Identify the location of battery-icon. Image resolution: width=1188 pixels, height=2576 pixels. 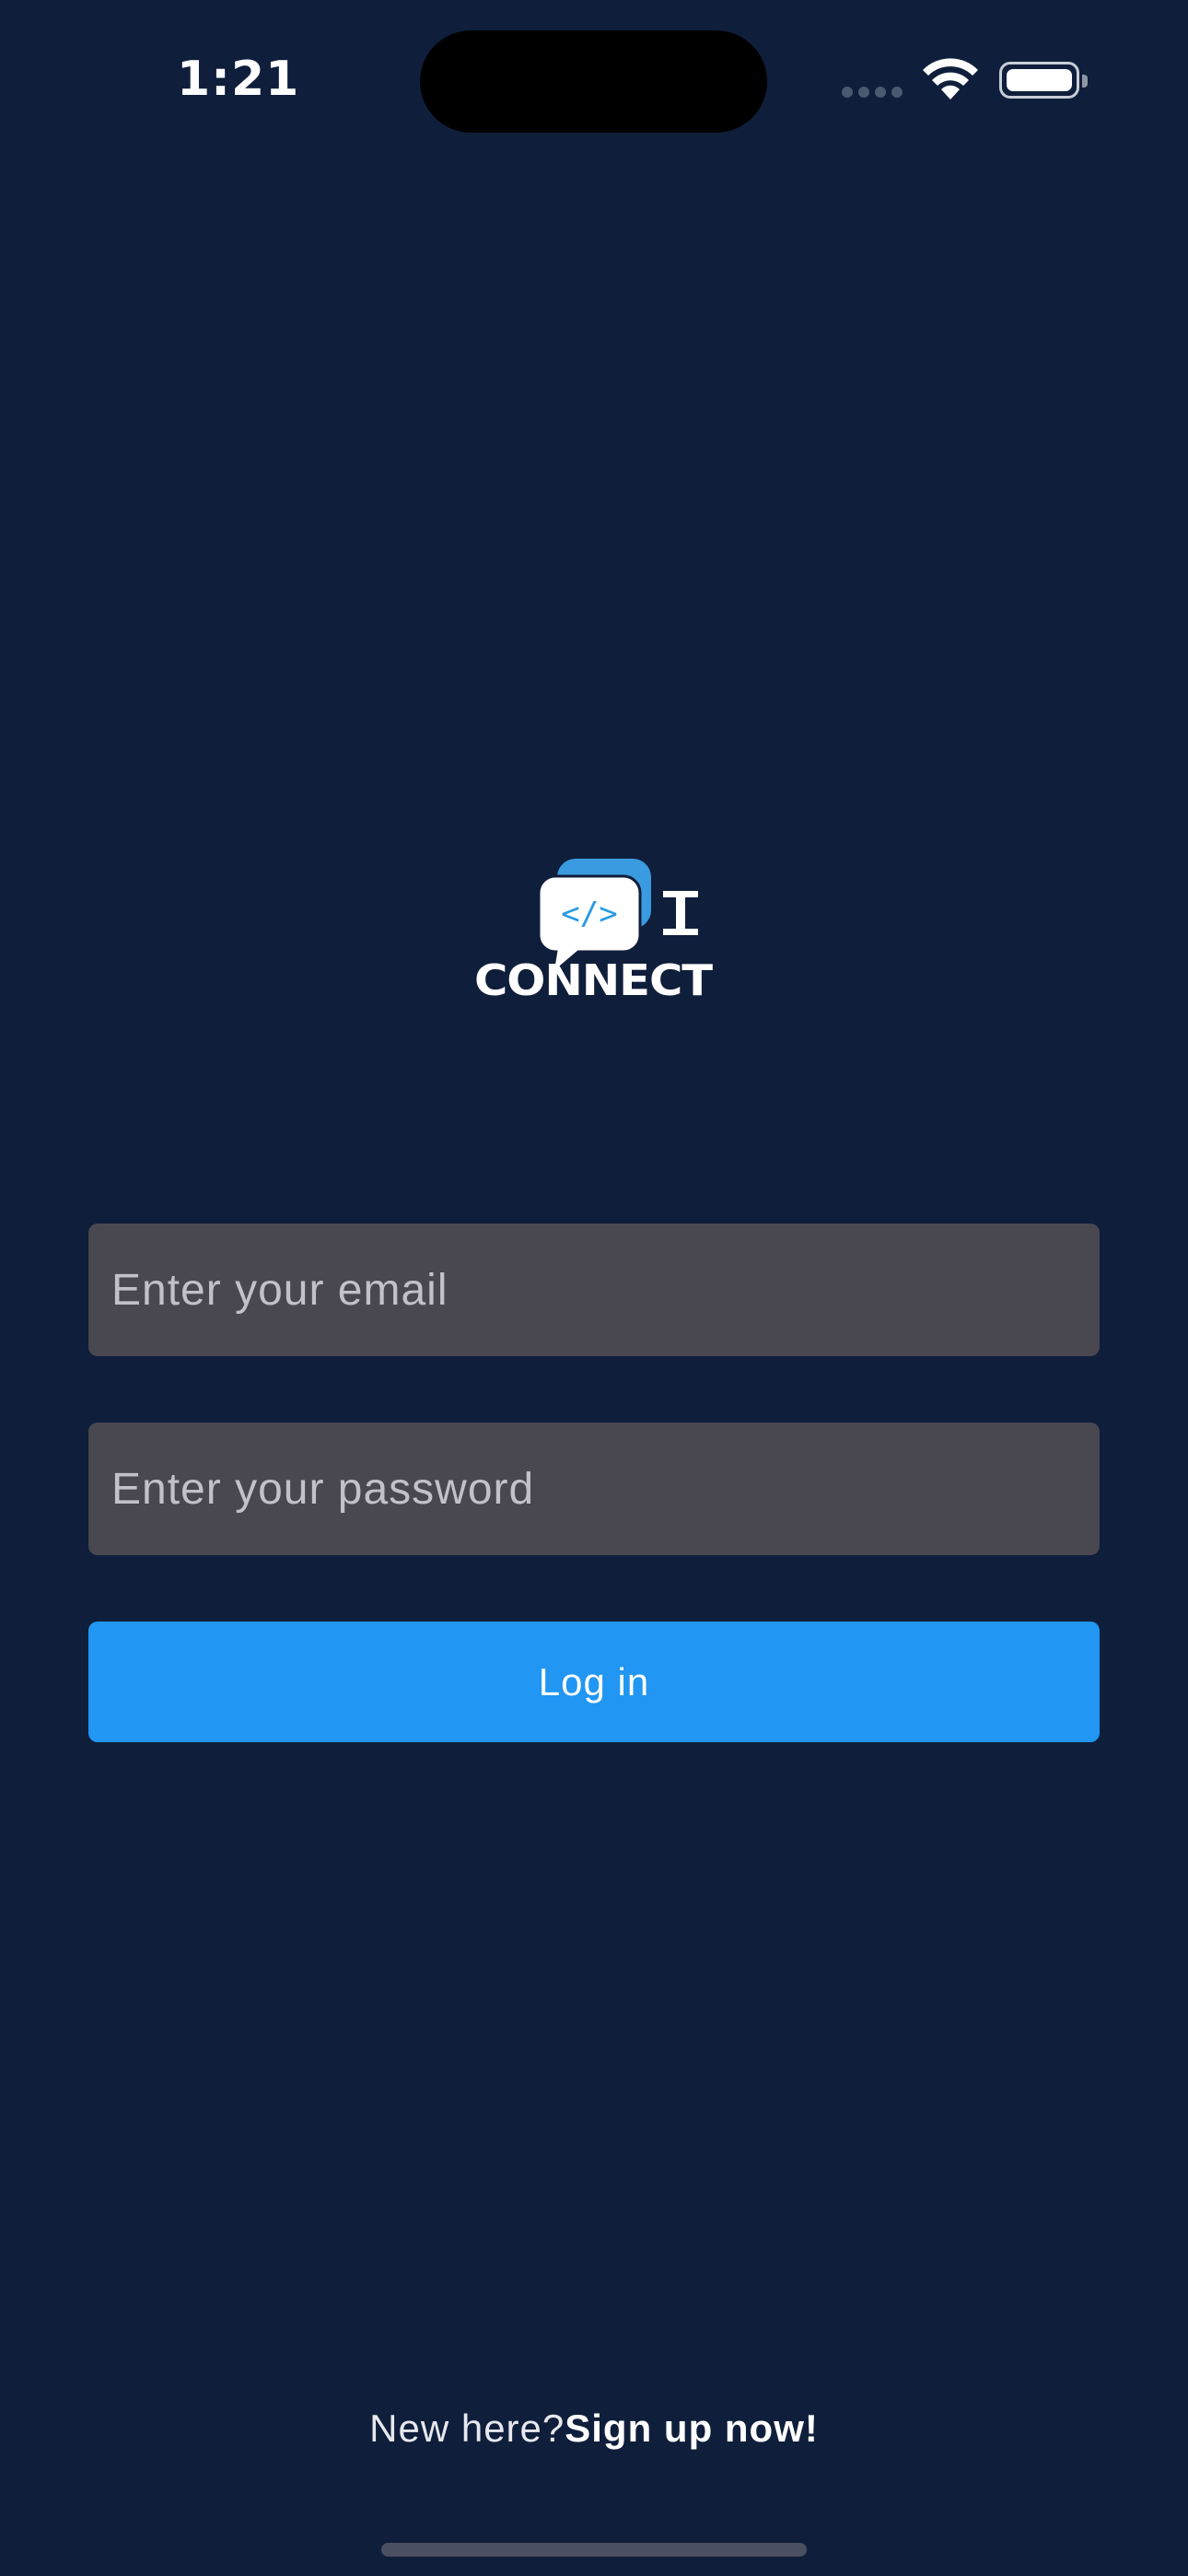
(1043, 80).